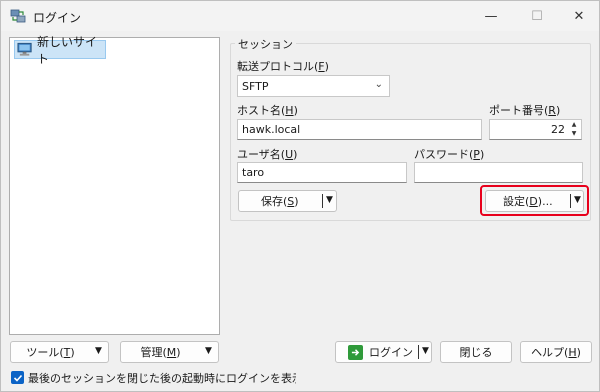  I want to click on show-login-checkbox-label: 最後のセッションを閉じた後の起動時にログインを表示(S, so click(162, 378).